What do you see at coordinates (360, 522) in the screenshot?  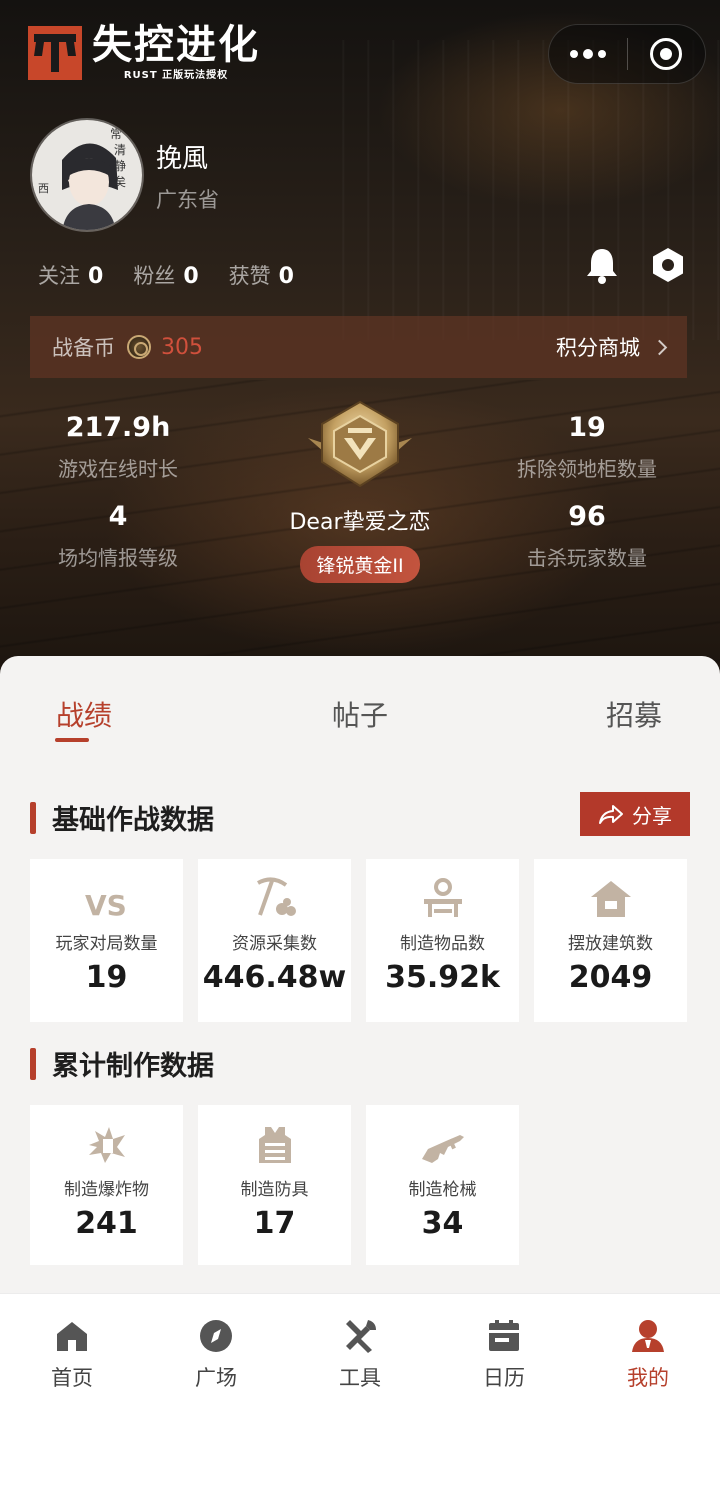 I see `rank-name: Dear挚爱之恋` at bounding box center [360, 522].